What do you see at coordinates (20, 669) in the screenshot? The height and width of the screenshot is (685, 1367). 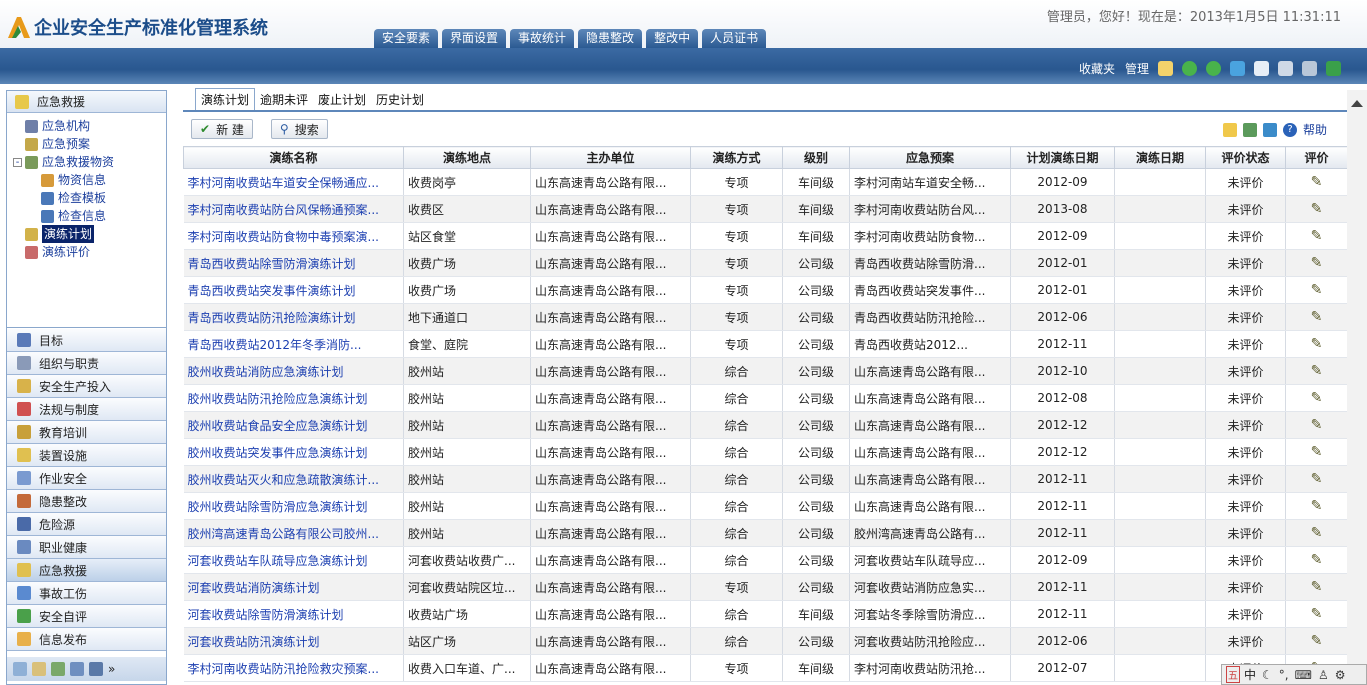 I see `search-icon` at bounding box center [20, 669].